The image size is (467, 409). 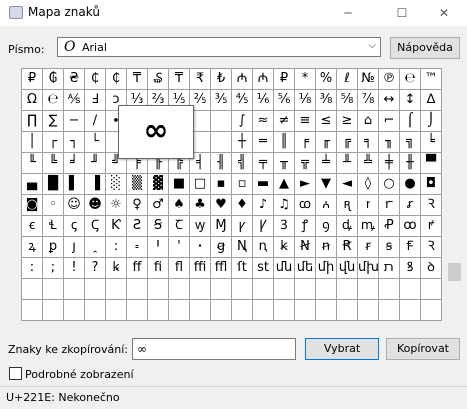 I want to click on char-cell: Ꞧ, so click(x=347, y=247).